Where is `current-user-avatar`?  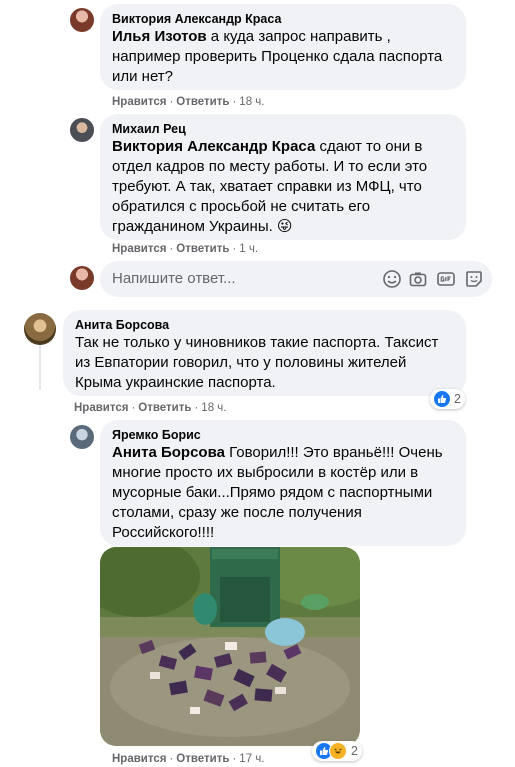 current-user-avatar is located at coordinates (82, 278).